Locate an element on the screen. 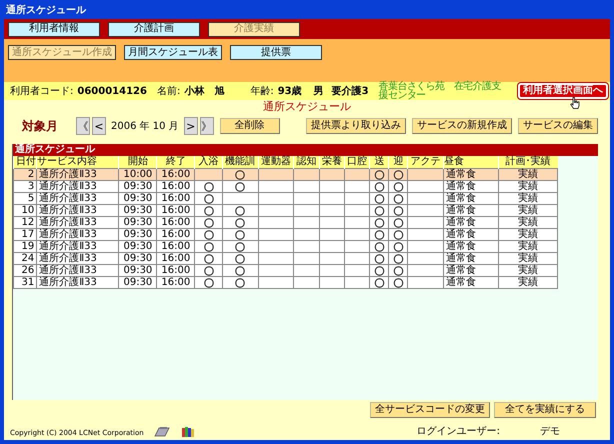  table-cell: 10:00 is located at coordinates (137, 174).